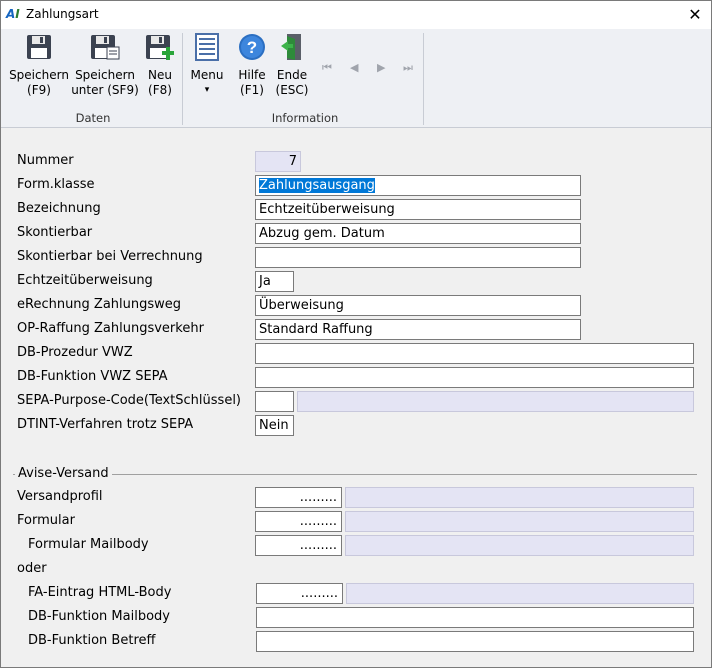 The image size is (712, 668). Describe the element at coordinates (99, 616) in the screenshot. I see `label-db-funktion-mailbody: DB-Funktion Mailbody` at that location.